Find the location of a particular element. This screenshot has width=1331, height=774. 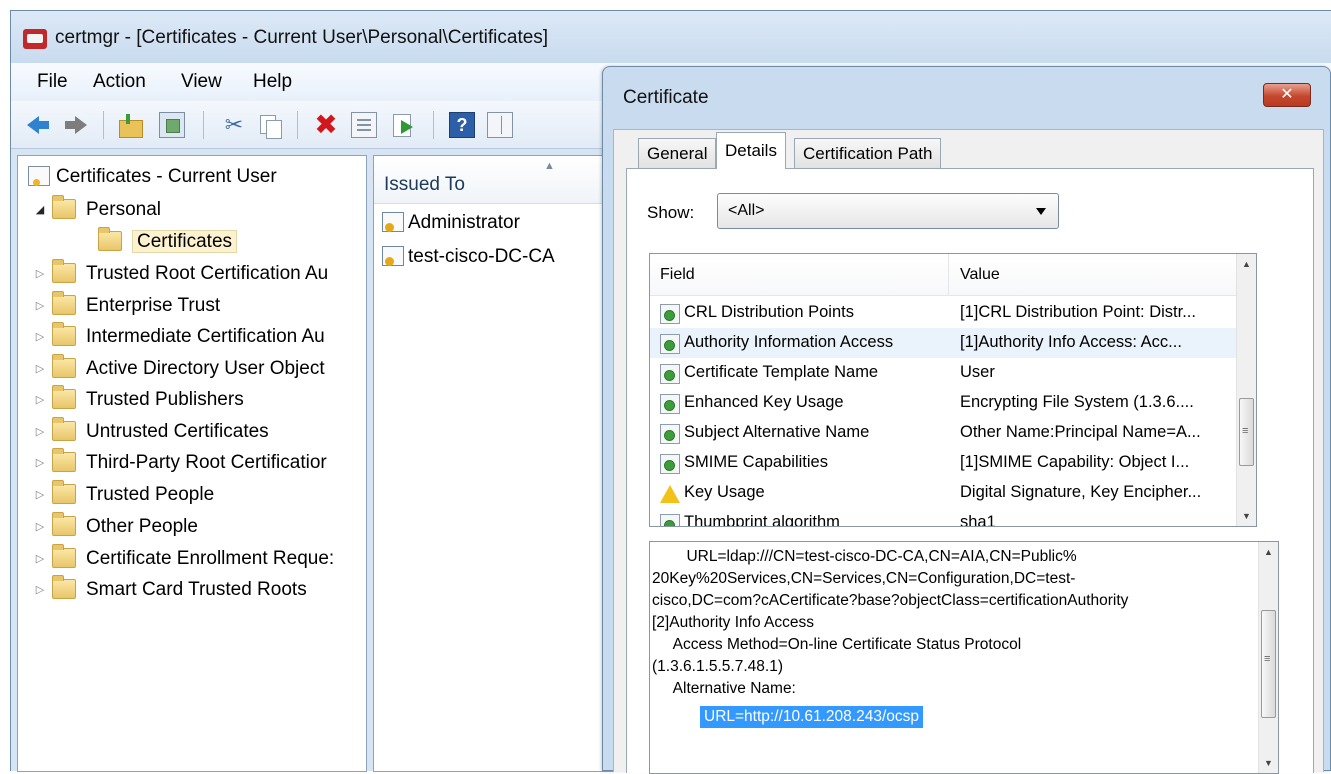

tree-item-label: Third-Party Root Certificatior is located at coordinates (206, 462).